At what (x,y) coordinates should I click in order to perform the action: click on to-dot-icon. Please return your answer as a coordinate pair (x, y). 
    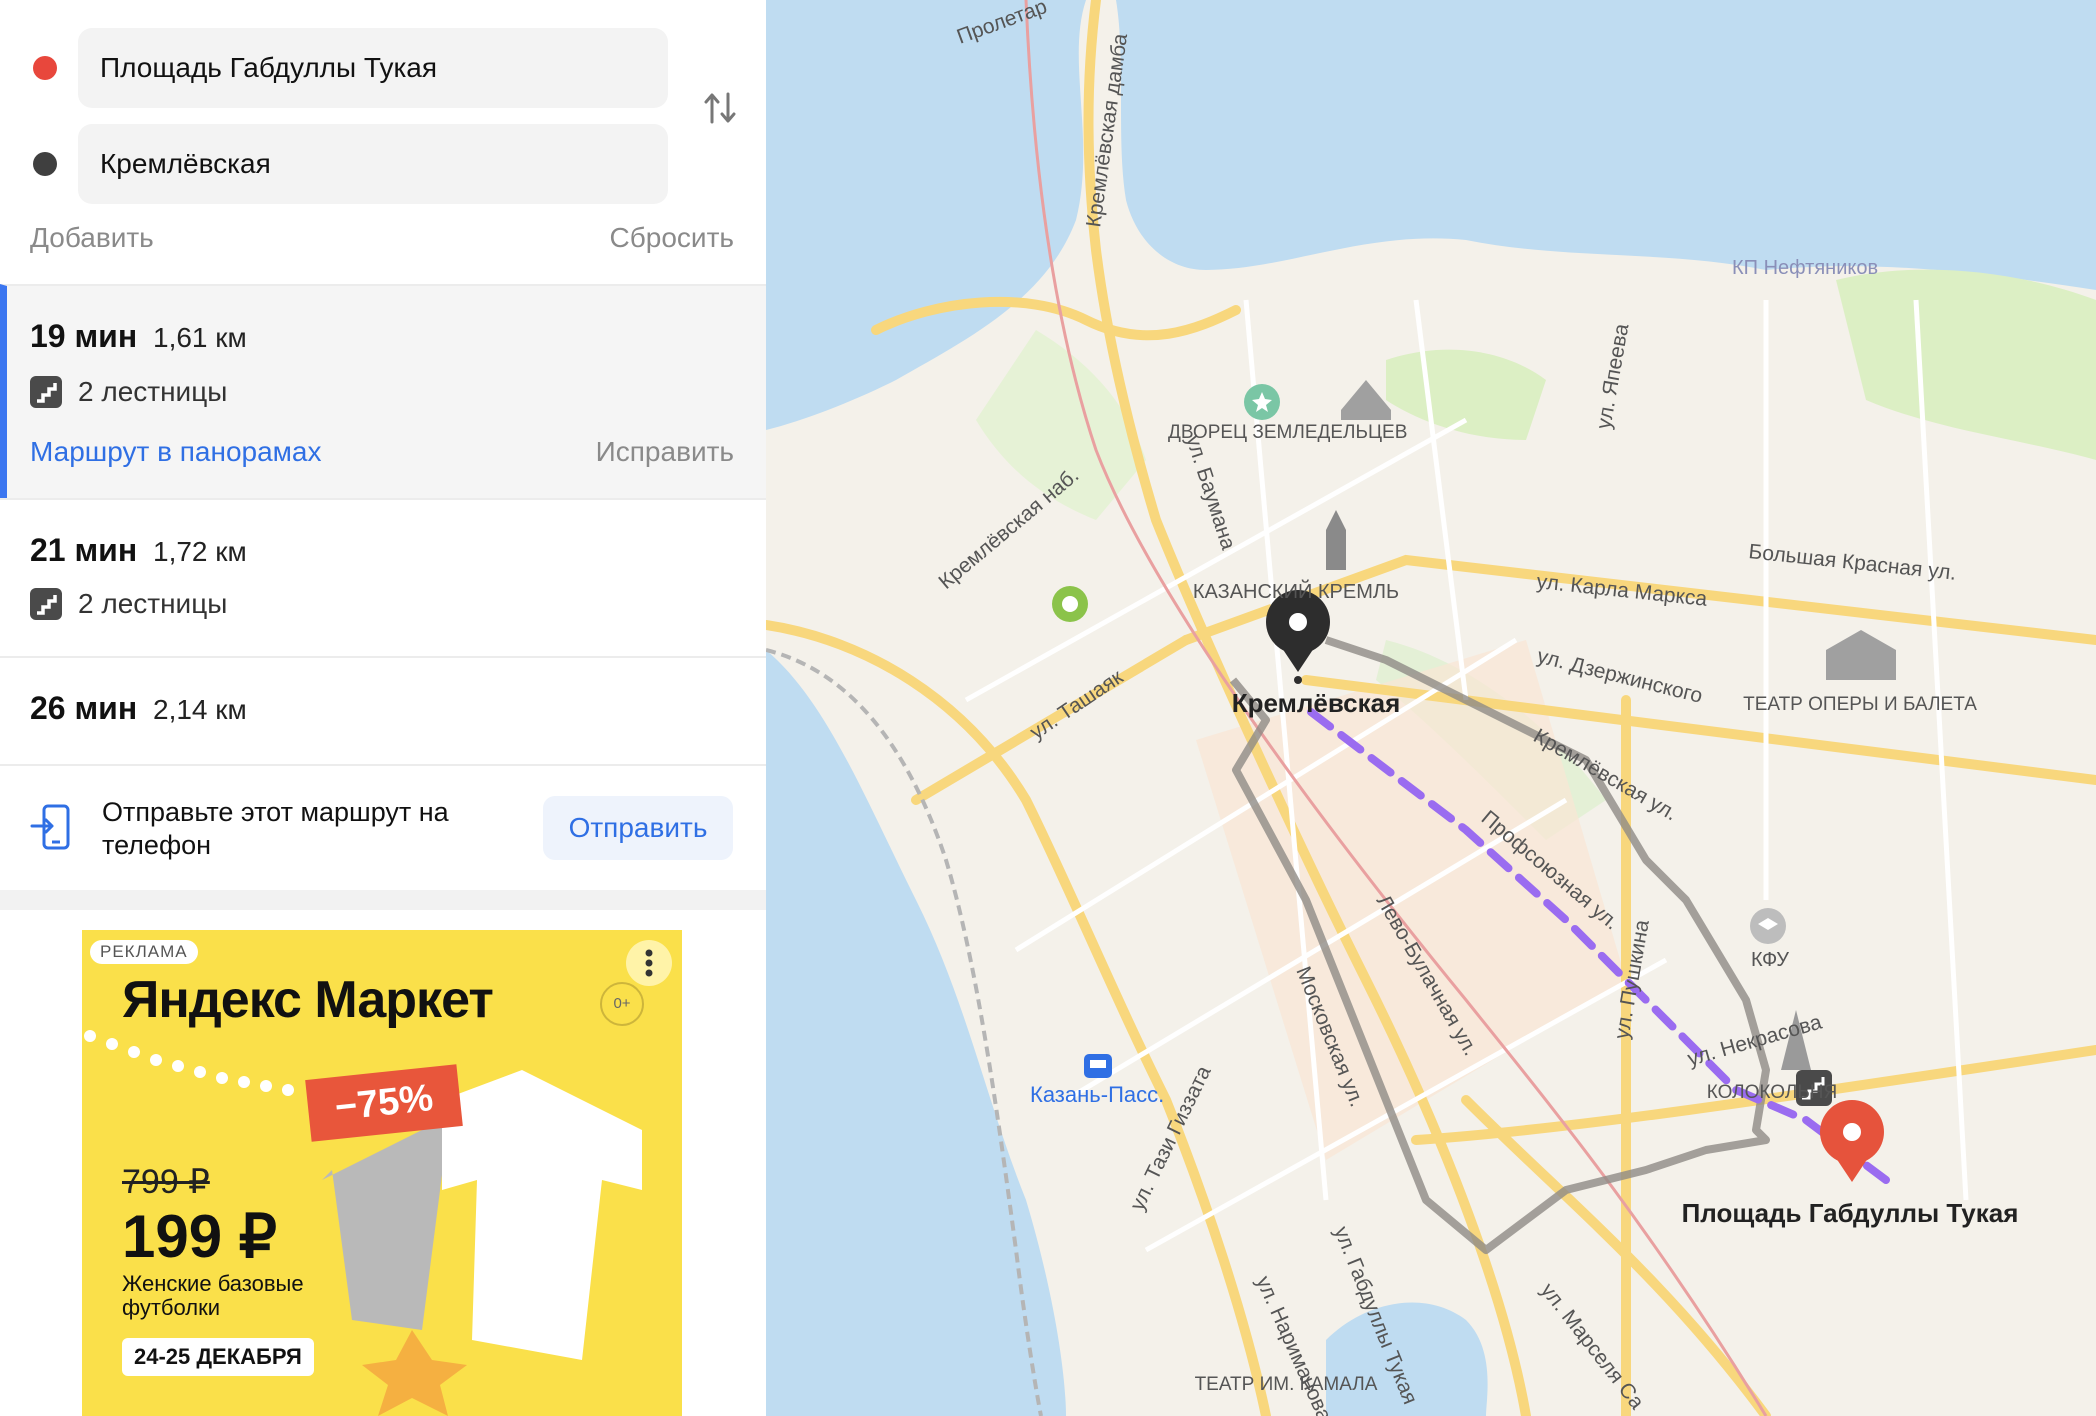
    Looking at the image, I should click on (45, 164).